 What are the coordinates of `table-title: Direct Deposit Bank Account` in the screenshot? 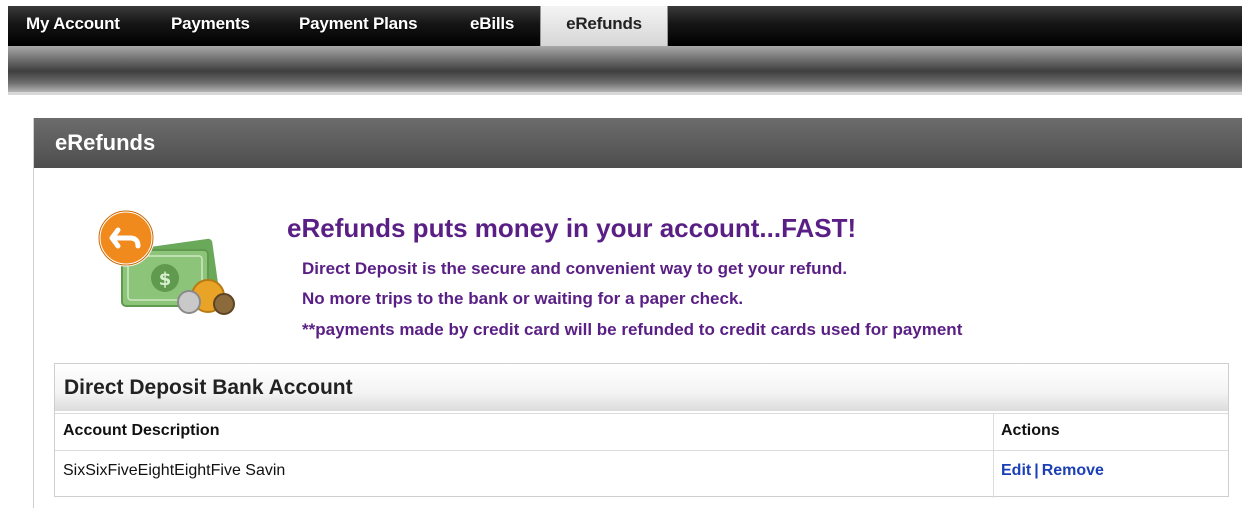 It's located at (641, 387).